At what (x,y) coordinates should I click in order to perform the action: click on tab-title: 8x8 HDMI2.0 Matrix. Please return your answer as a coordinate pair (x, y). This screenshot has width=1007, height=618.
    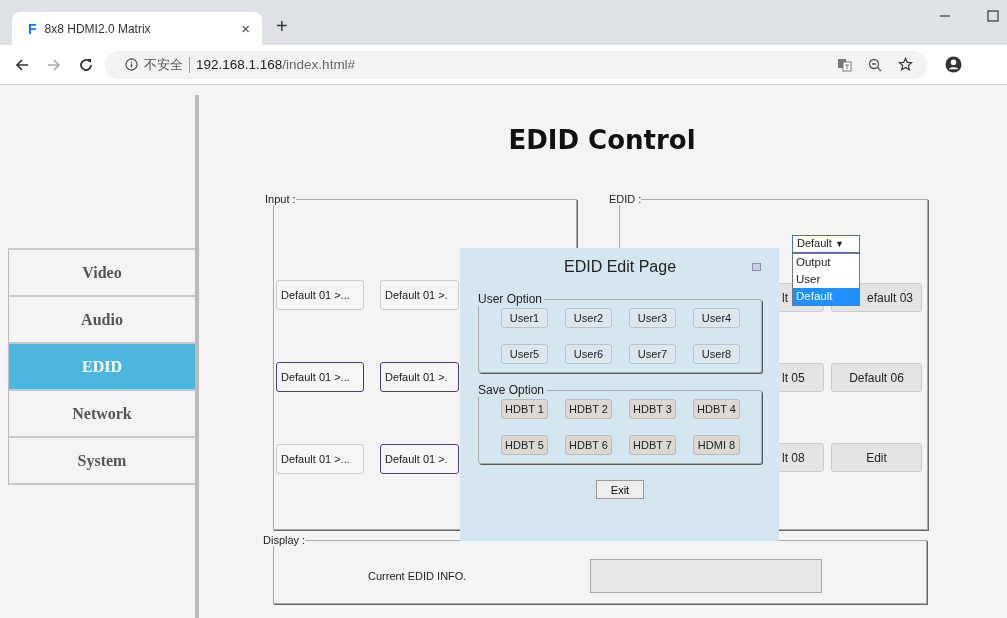
    Looking at the image, I should click on (98, 28).